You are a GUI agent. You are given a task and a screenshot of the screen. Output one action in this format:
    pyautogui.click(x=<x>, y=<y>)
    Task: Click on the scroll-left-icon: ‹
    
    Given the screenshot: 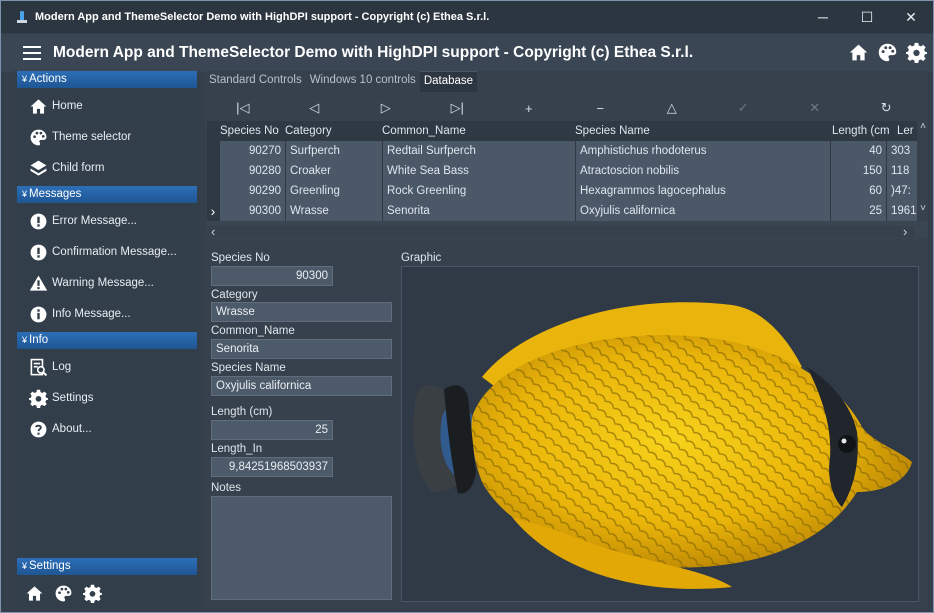 What is the action you would take?
    pyautogui.click(x=213, y=231)
    